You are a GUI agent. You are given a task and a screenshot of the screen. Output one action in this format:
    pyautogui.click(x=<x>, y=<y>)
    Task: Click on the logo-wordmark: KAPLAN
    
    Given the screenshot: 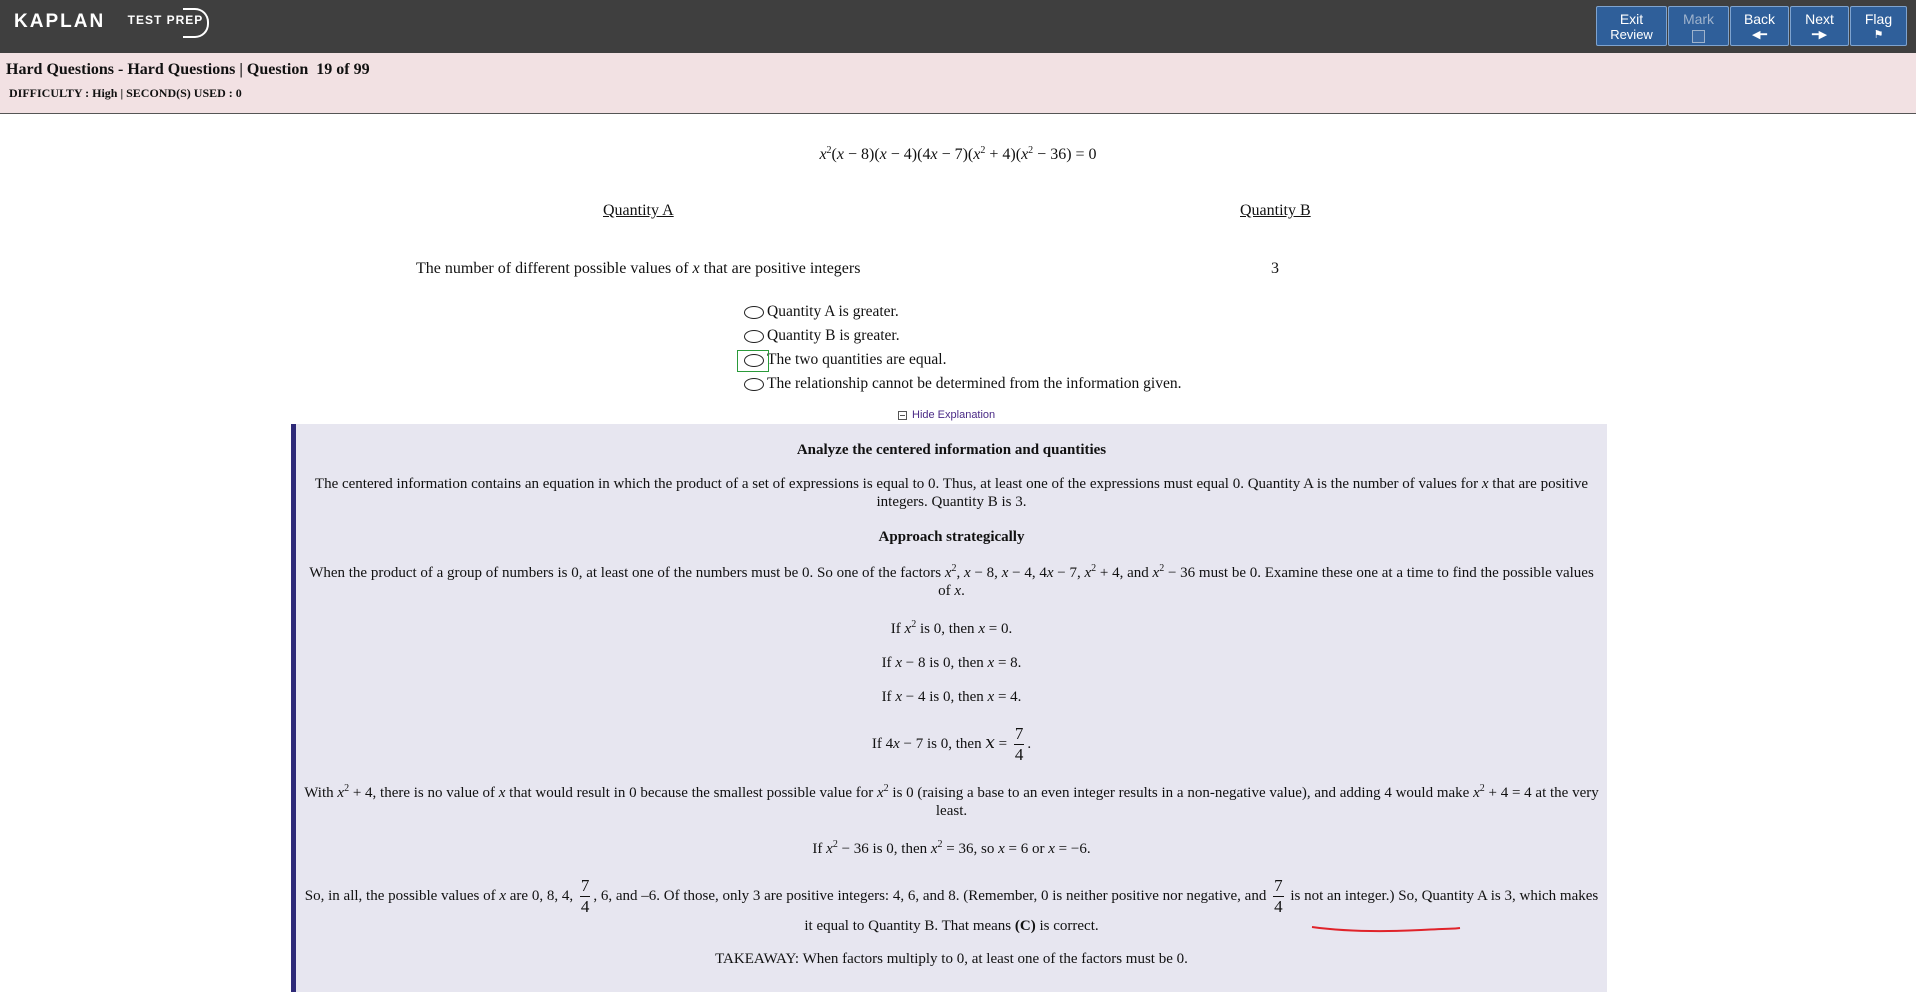 What is the action you would take?
    pyautogui.click(x=60, y=21)
    